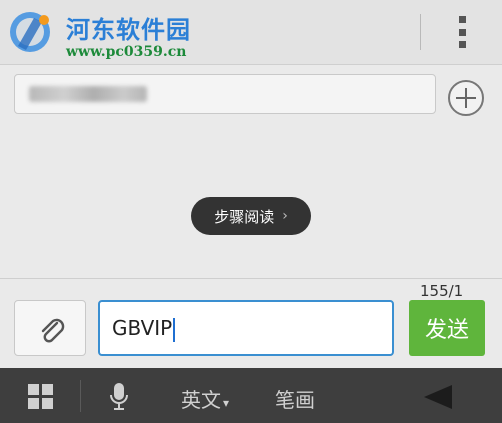  I want to click on stroke-label: 笔画, so click(295, 400).